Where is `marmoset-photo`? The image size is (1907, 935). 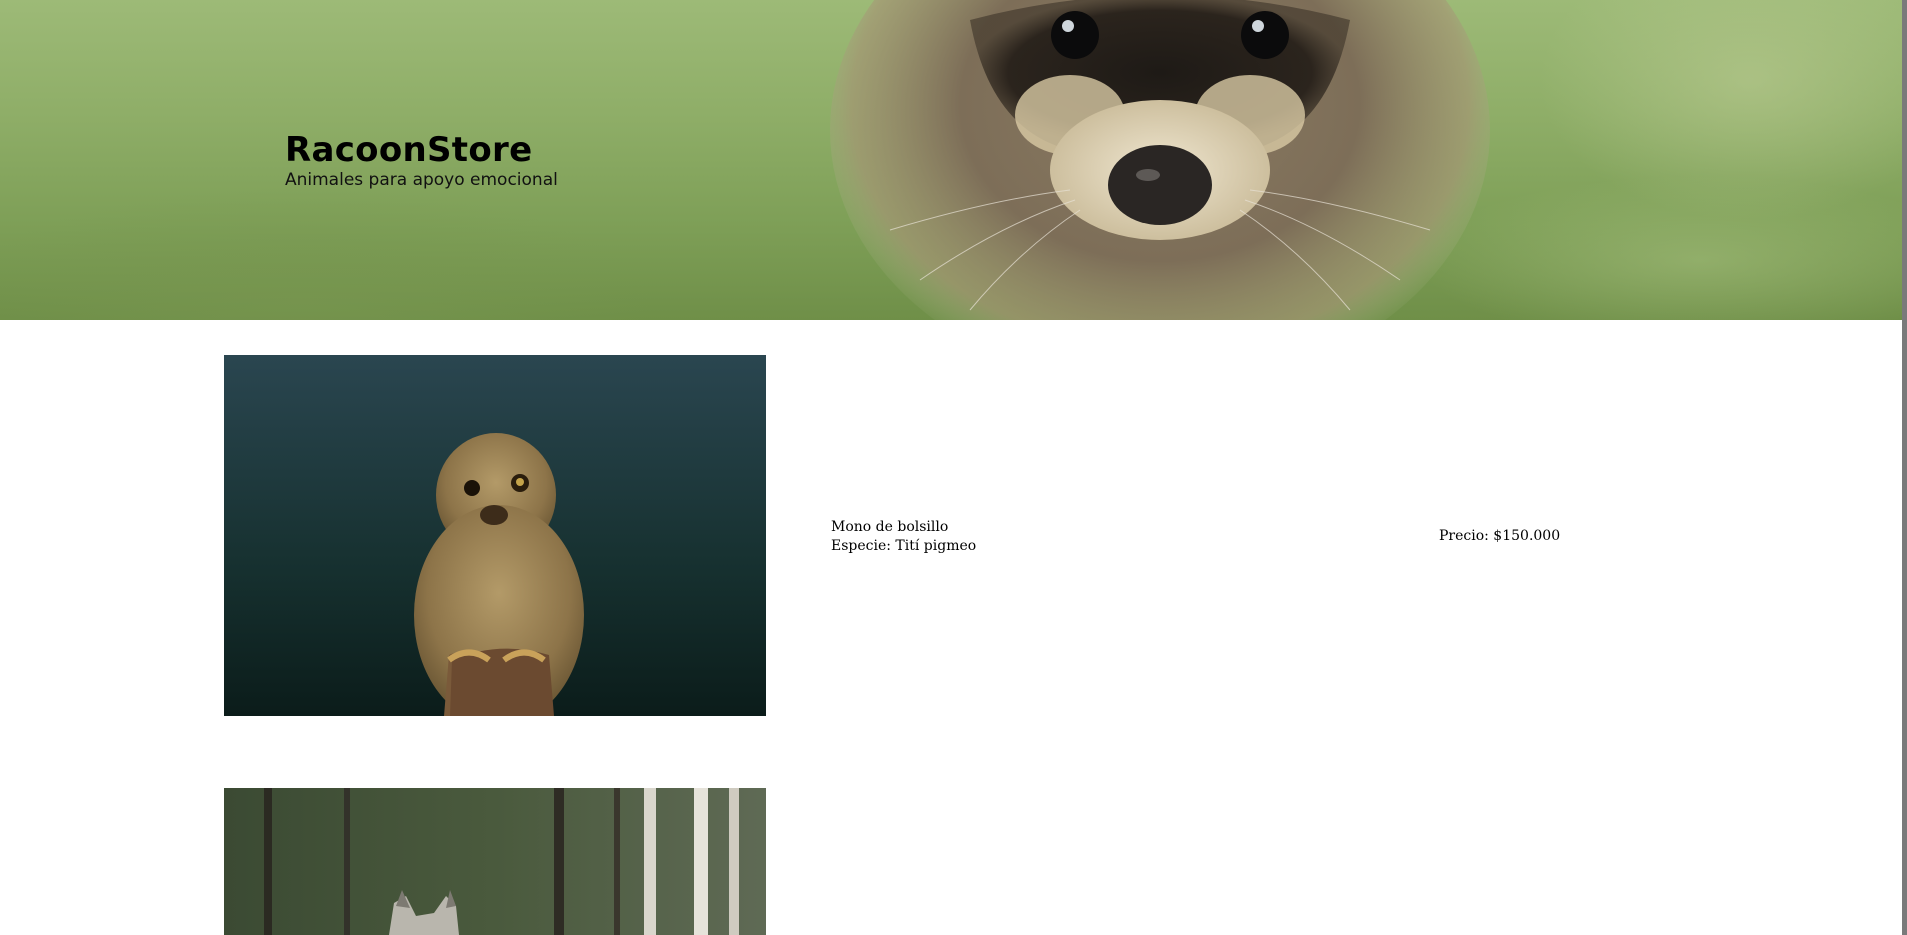 marmoset-photo is located at coordinates (495, 535).